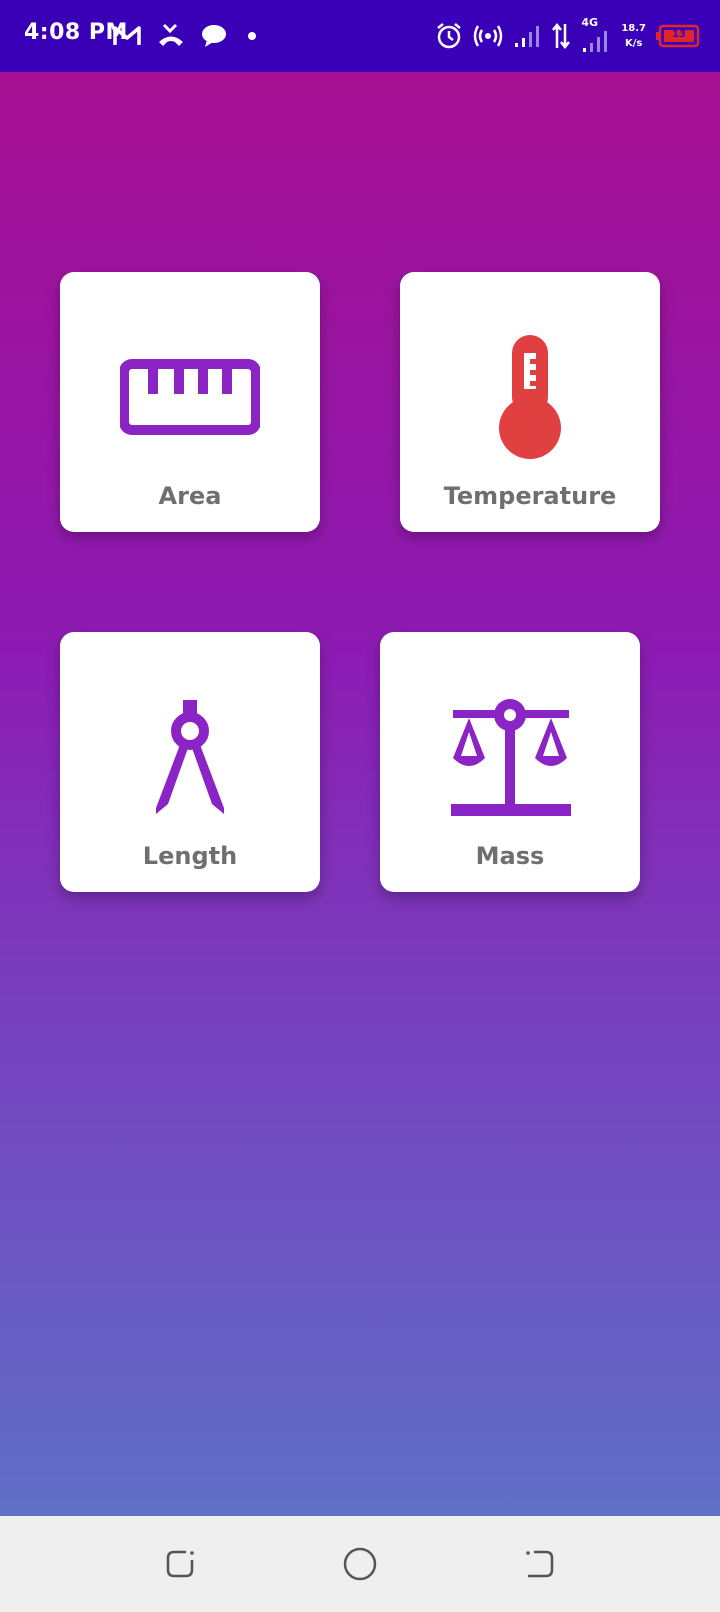 The height and width of the screenshot is (1612, 720). I want to click on signal-bars-4g-icon: 4G, so click(596, 35).